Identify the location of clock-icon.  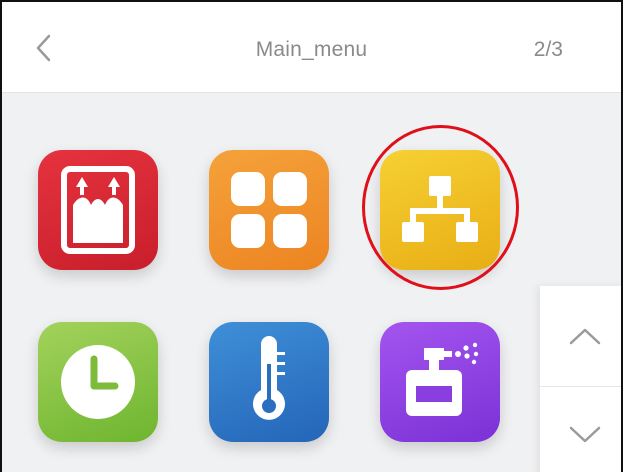
(98, 382).